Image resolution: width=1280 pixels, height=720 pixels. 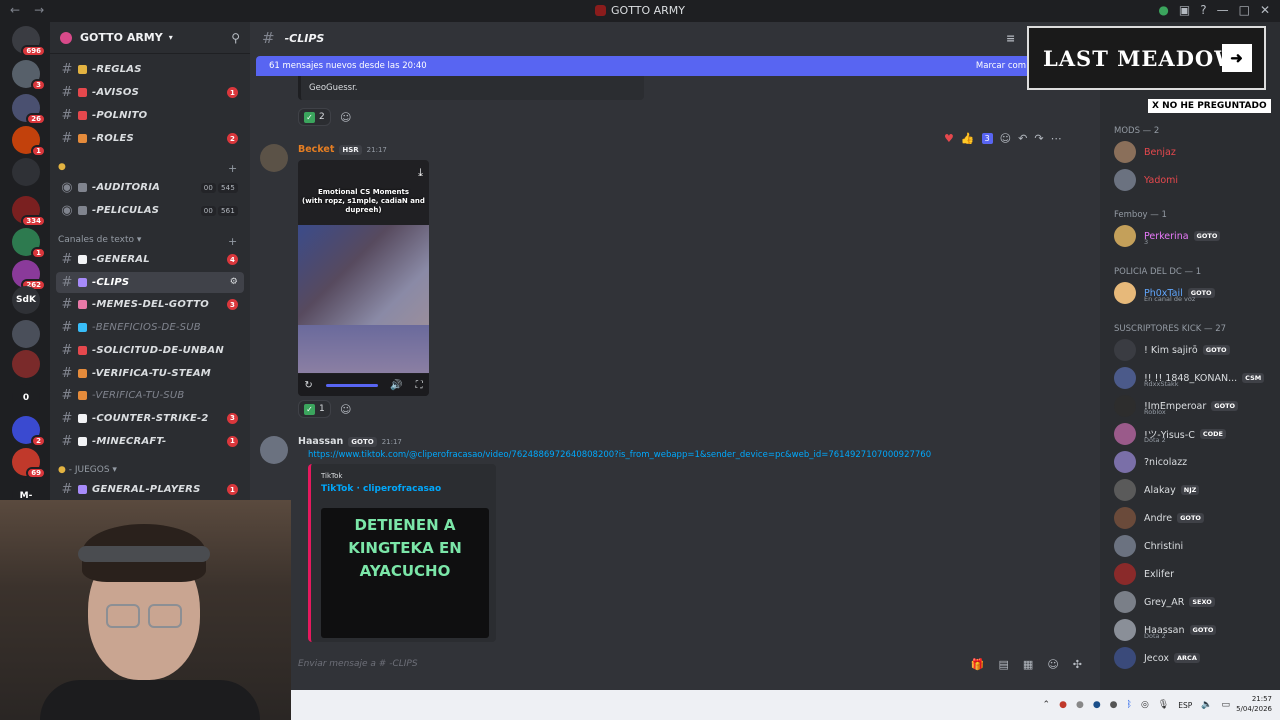 What do you see at coordinates (1194, 490) in the screenshot?
I see `member-item: Alakay NJZ` at bounding box center [1194, 490].